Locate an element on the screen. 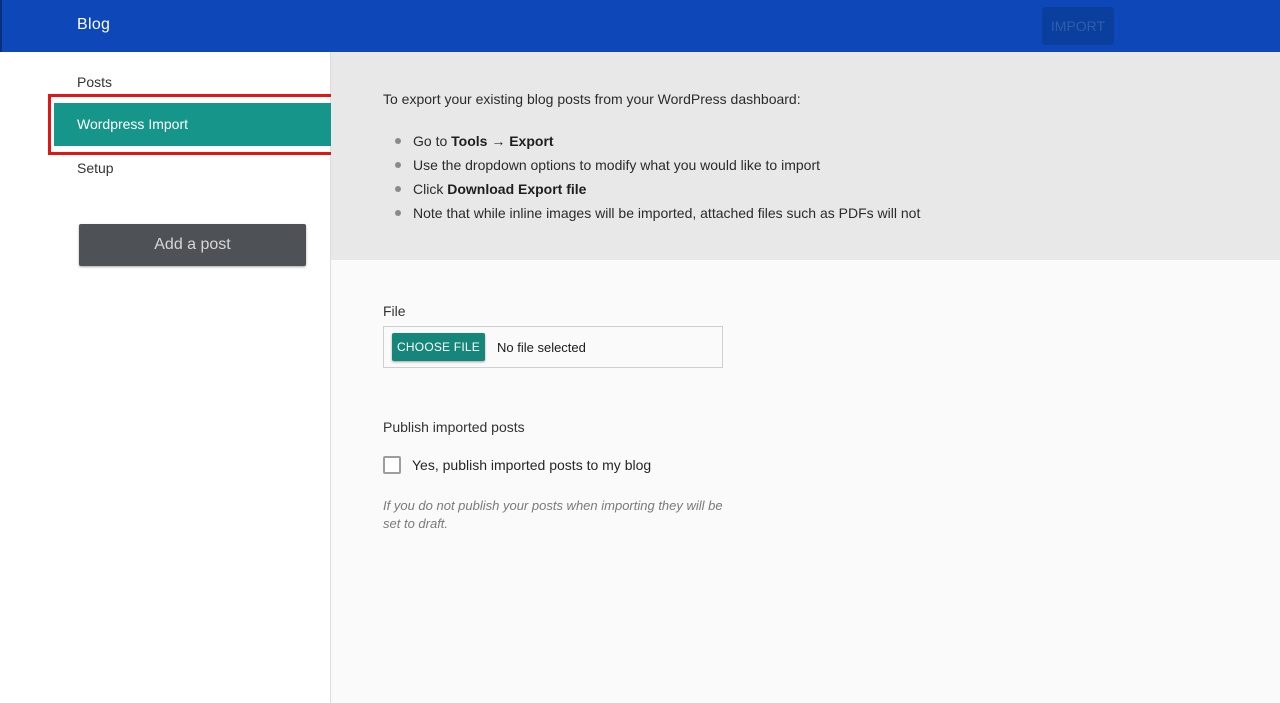 This screenshot has height=703, width=1280. publish-checkbox-label: Yes, publish imported posts to my blog is located at coordinates (531, 465).